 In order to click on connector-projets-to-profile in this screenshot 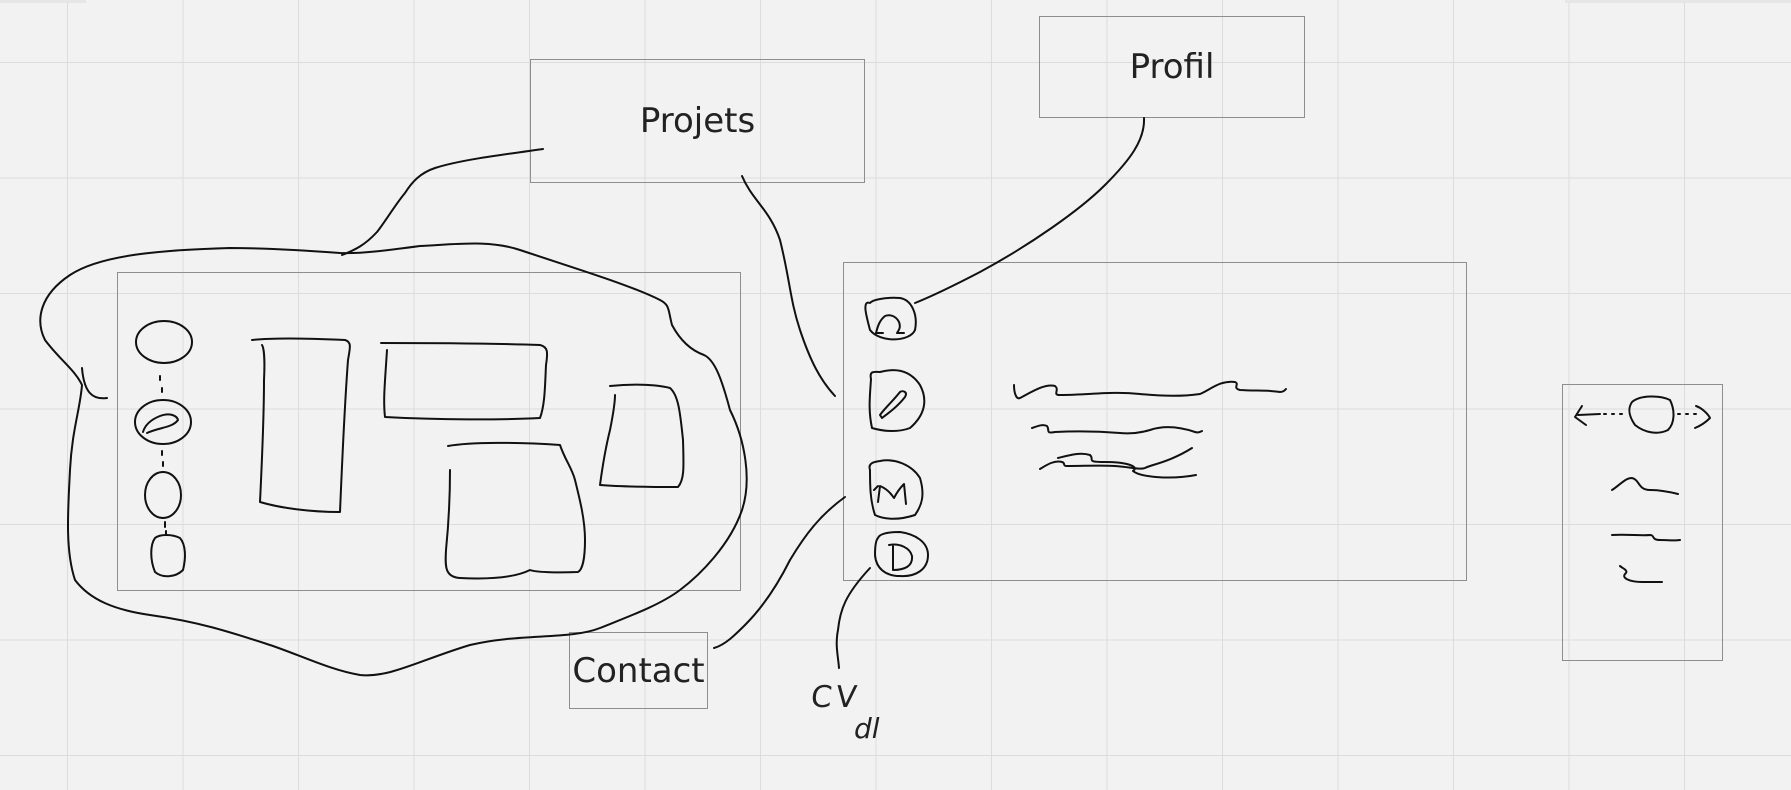, I will do `click(788, 286)`.